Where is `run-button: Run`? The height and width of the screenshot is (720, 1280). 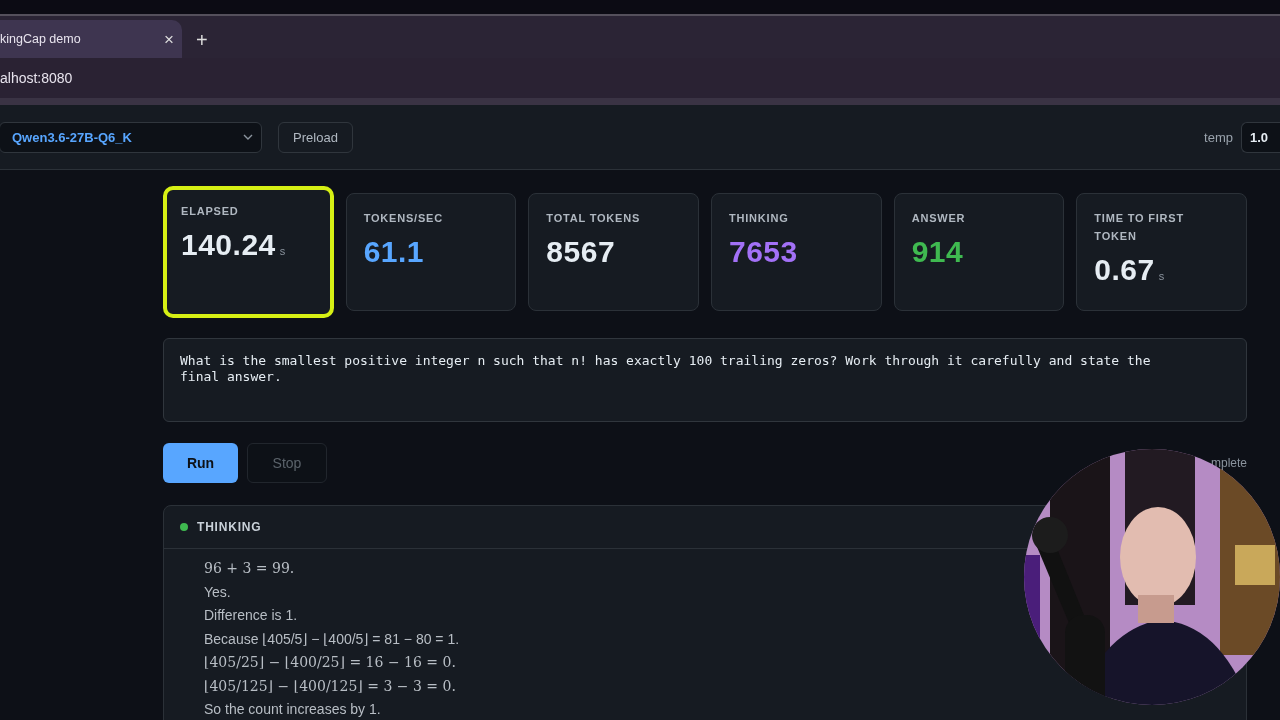 run-button: Run is located at coordinates (200, 463).